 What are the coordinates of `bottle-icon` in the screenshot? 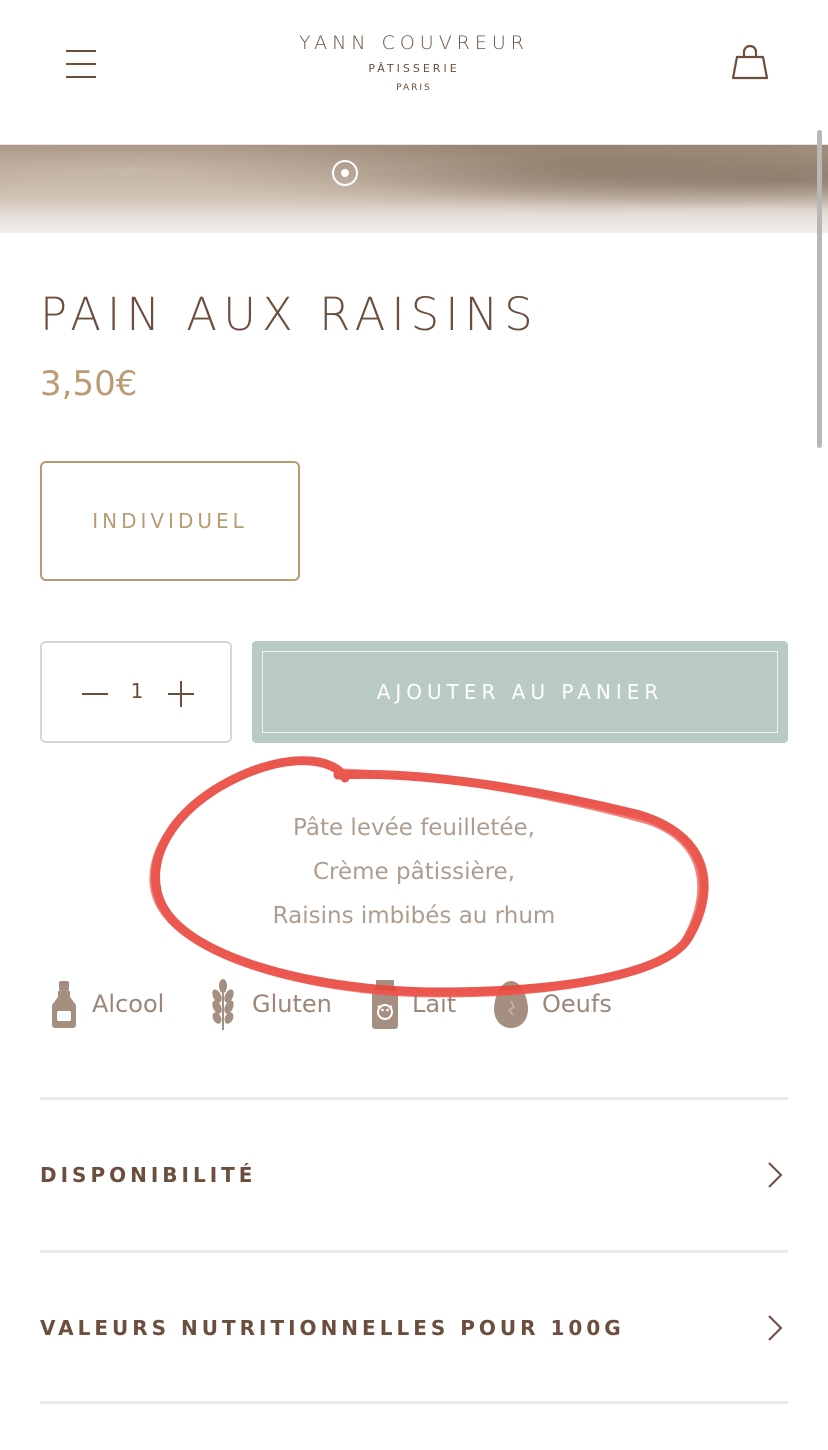 It's located at (64, 1004).